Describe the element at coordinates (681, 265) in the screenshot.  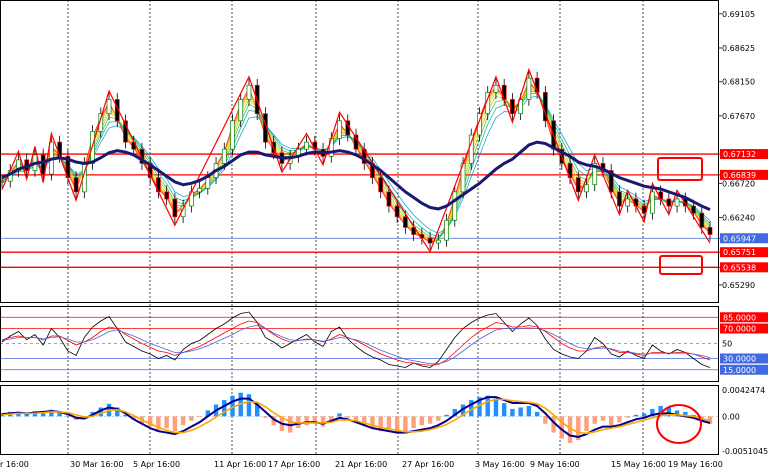
I see `annotation-box-lower` at that location.